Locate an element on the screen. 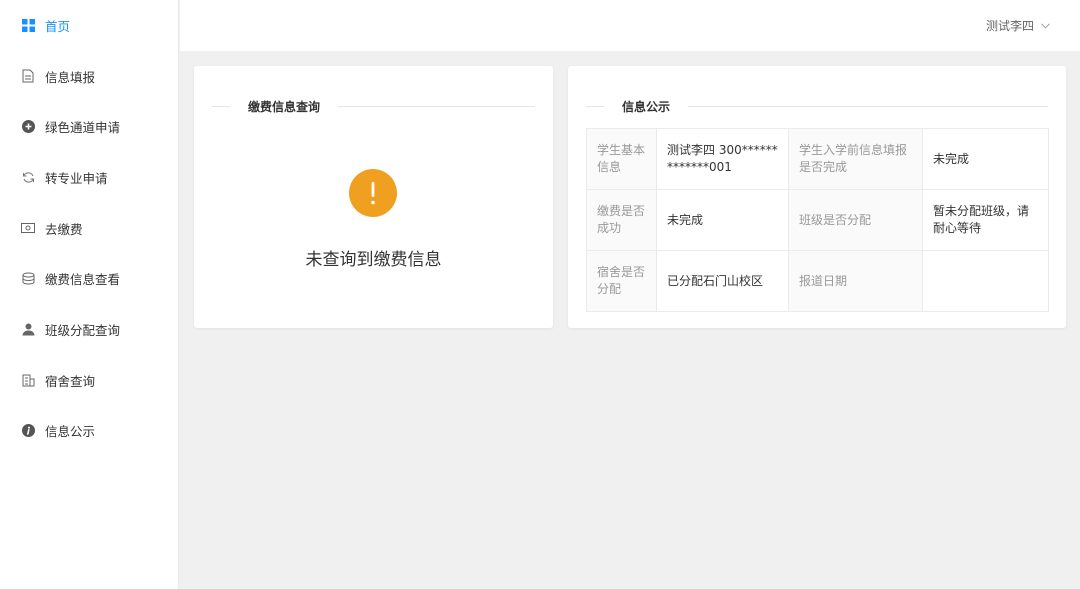 This screenshot has height=589, width=1080. sidebar-item-payment-info: 缴费信息查看 is located at coordinates (89, 278).